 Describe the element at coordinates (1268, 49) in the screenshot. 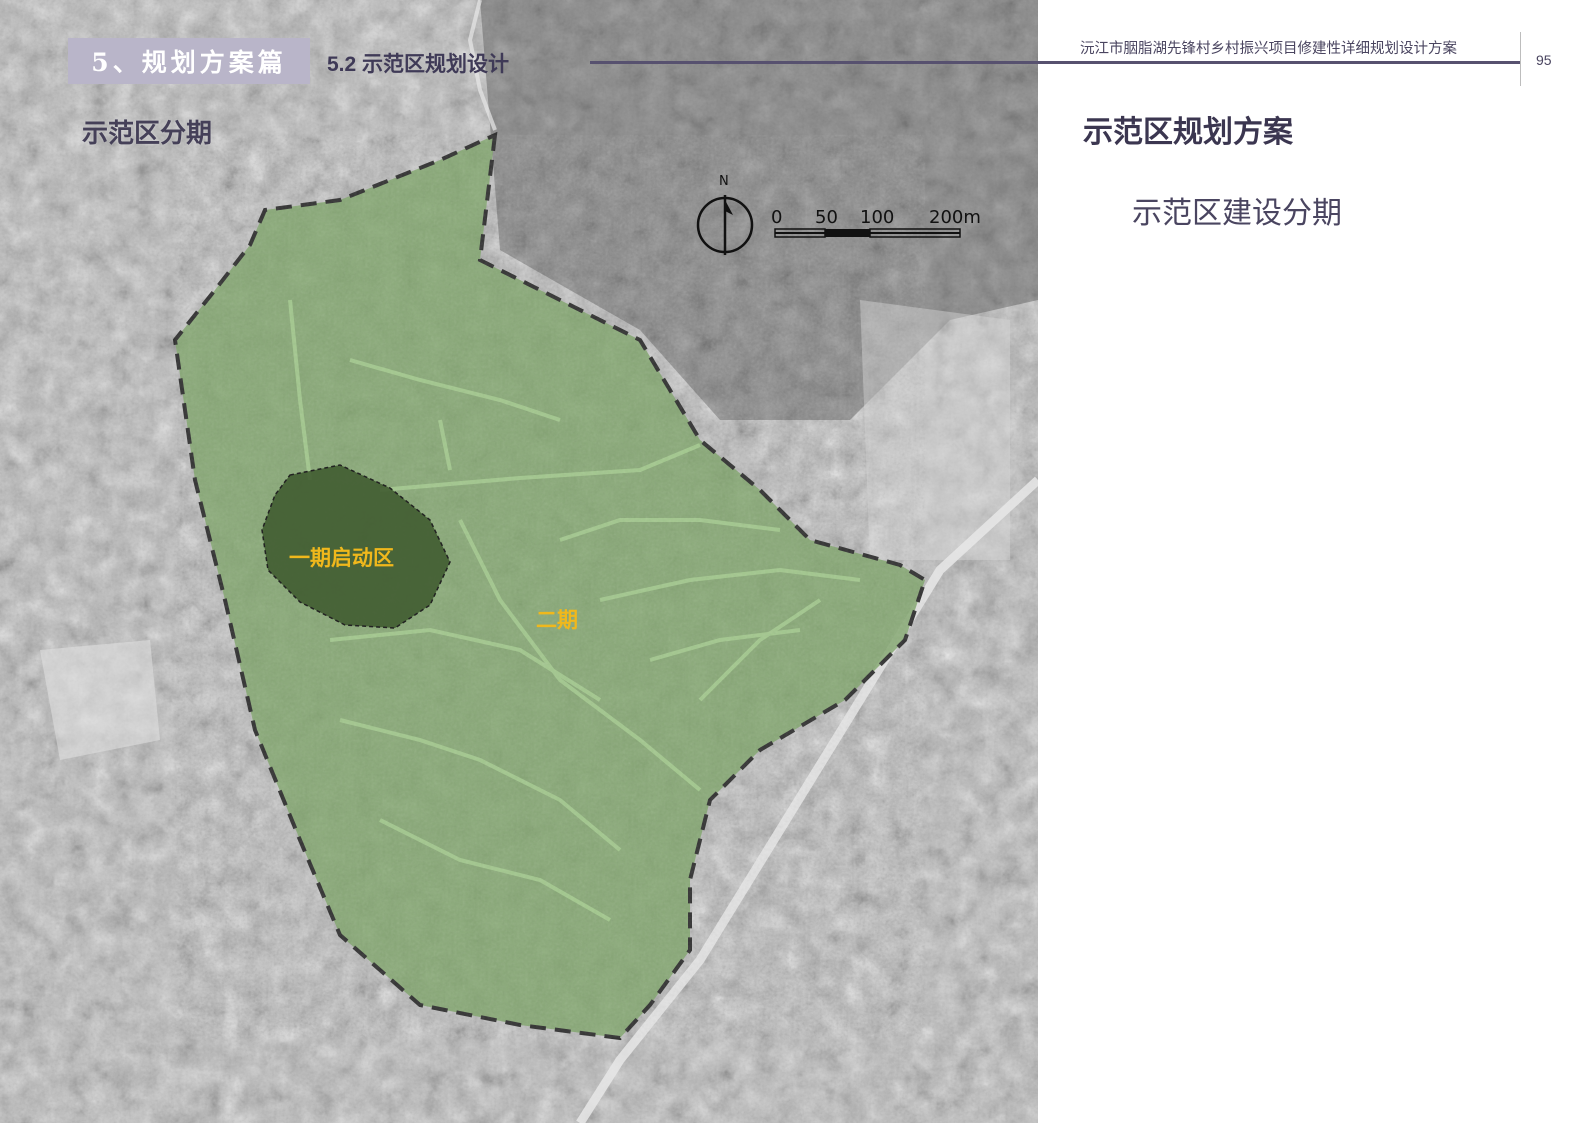

I see `document-title: 沅江市胭脂湖先锋村乡村振兴项目修建性详细规划设计方案` at that location.